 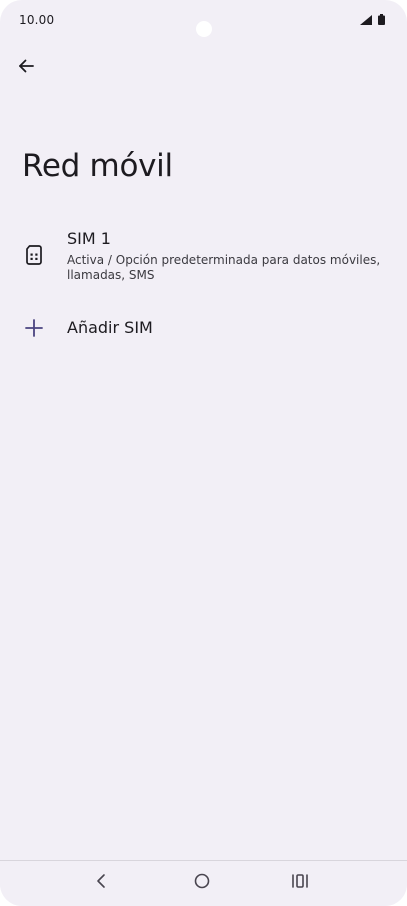 I want to click on nav-home-icon, so click(x=202, y=883).